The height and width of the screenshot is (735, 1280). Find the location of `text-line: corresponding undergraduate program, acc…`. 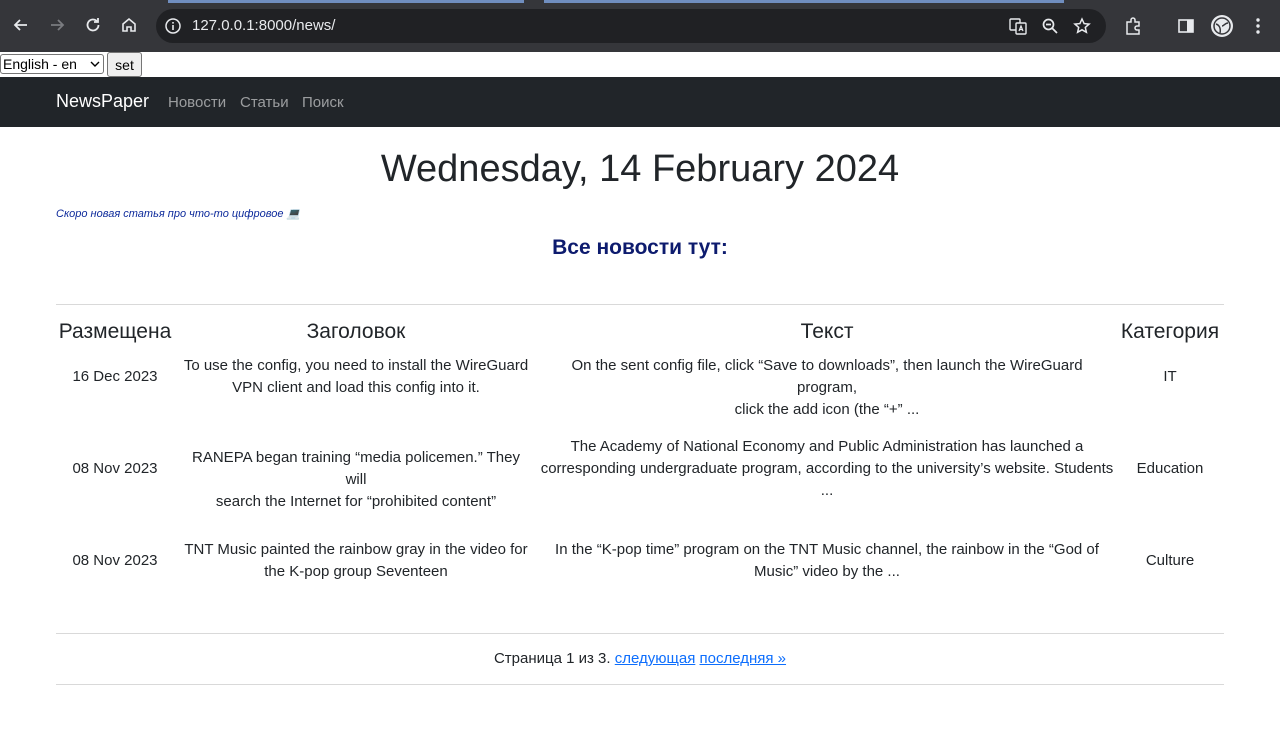

text-line: corresponding undergraduate program, acc… is located at coordinates (827, 468).